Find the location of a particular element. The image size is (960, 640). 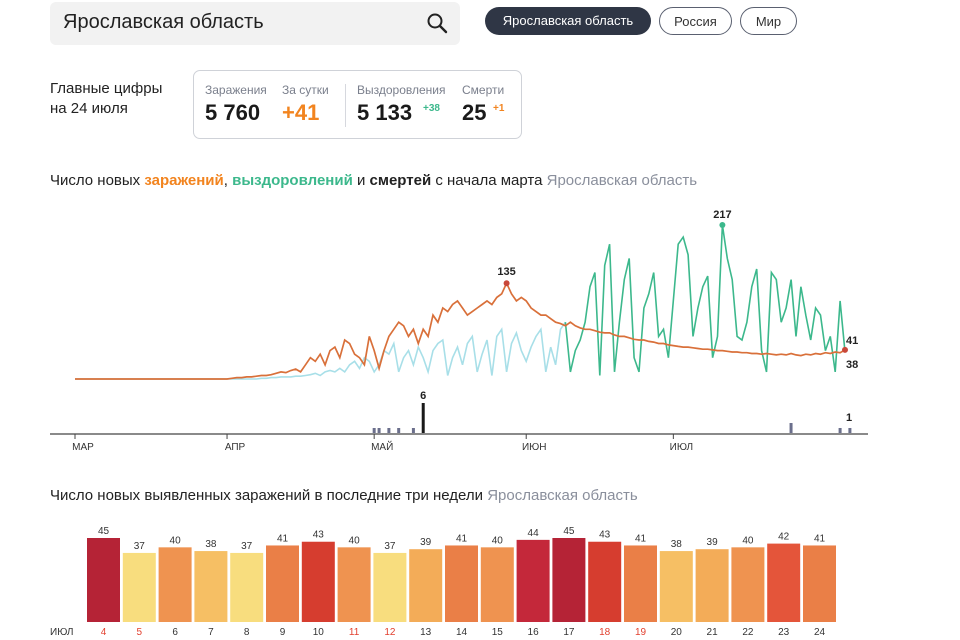

tab-russia: Россия is located at coordinates (695, 21).